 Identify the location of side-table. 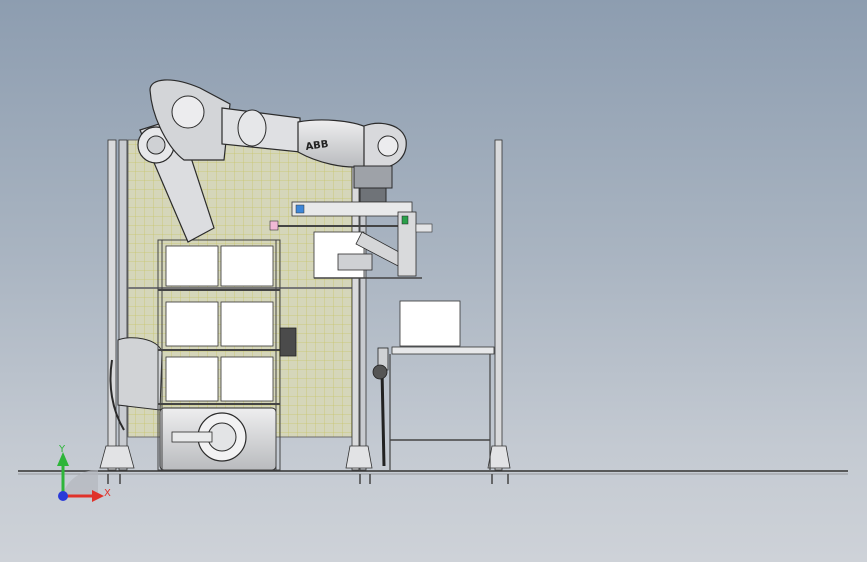
(433, 385).